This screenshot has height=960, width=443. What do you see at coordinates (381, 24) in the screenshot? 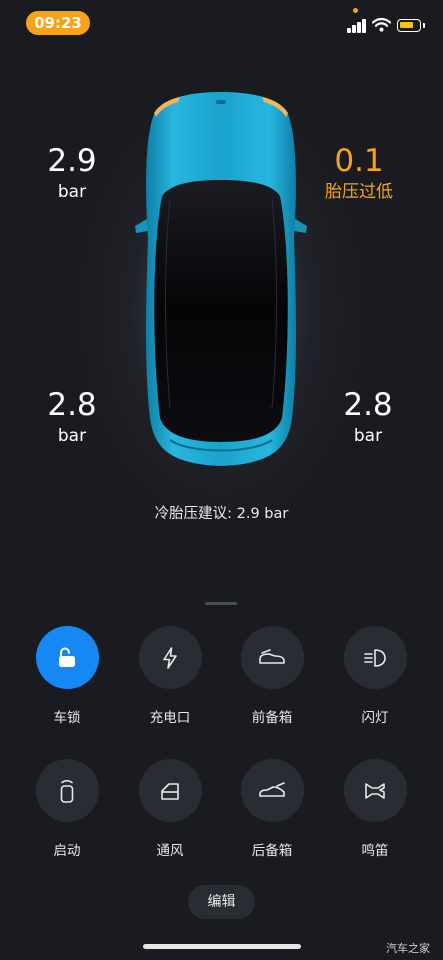
I see `wifi-icon` at bounding box center [381, 24].